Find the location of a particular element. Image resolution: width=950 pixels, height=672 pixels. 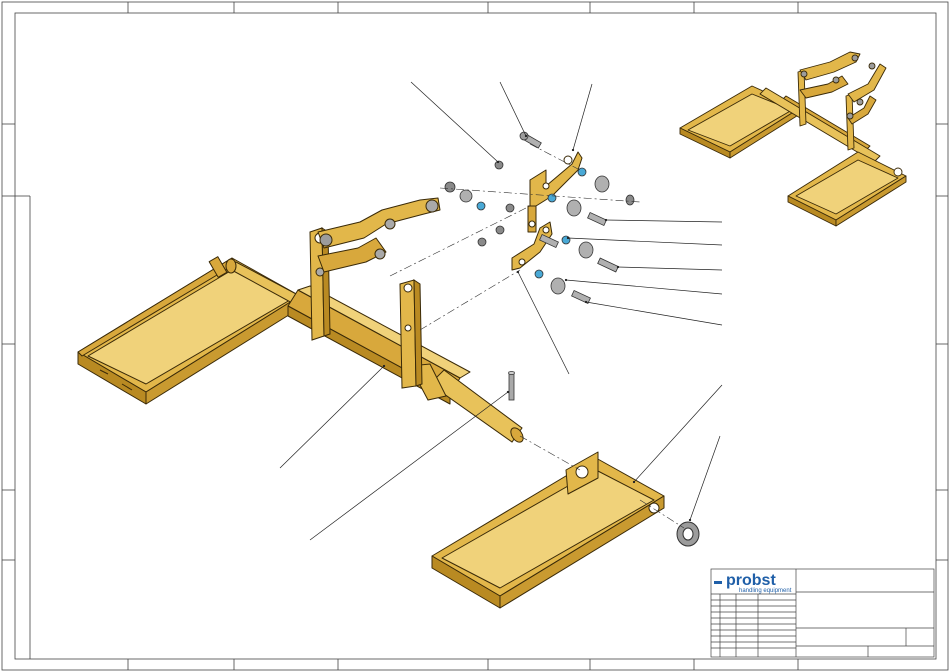

locking-pin is located at coordinates (511, 386).